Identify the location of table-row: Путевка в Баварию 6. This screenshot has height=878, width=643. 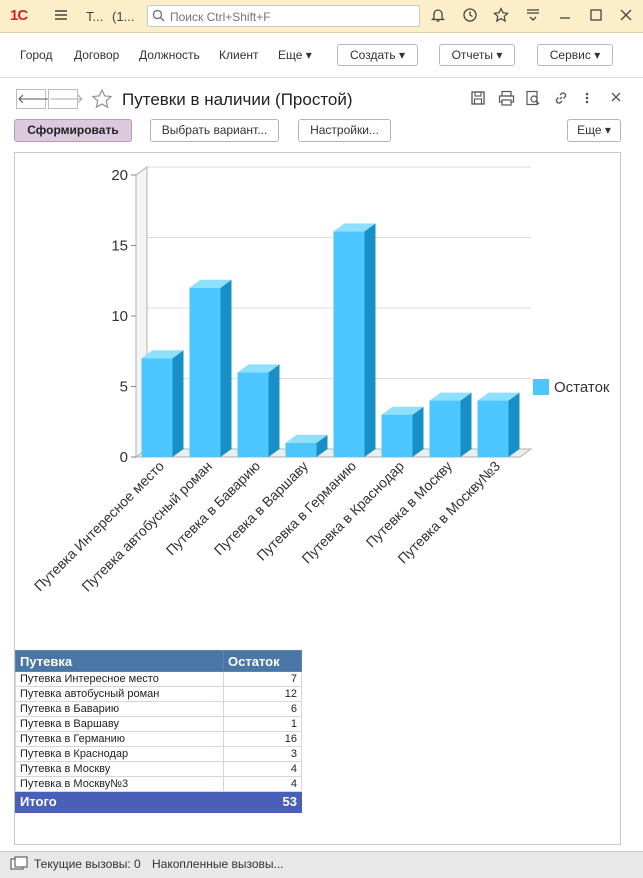
(158, 709).